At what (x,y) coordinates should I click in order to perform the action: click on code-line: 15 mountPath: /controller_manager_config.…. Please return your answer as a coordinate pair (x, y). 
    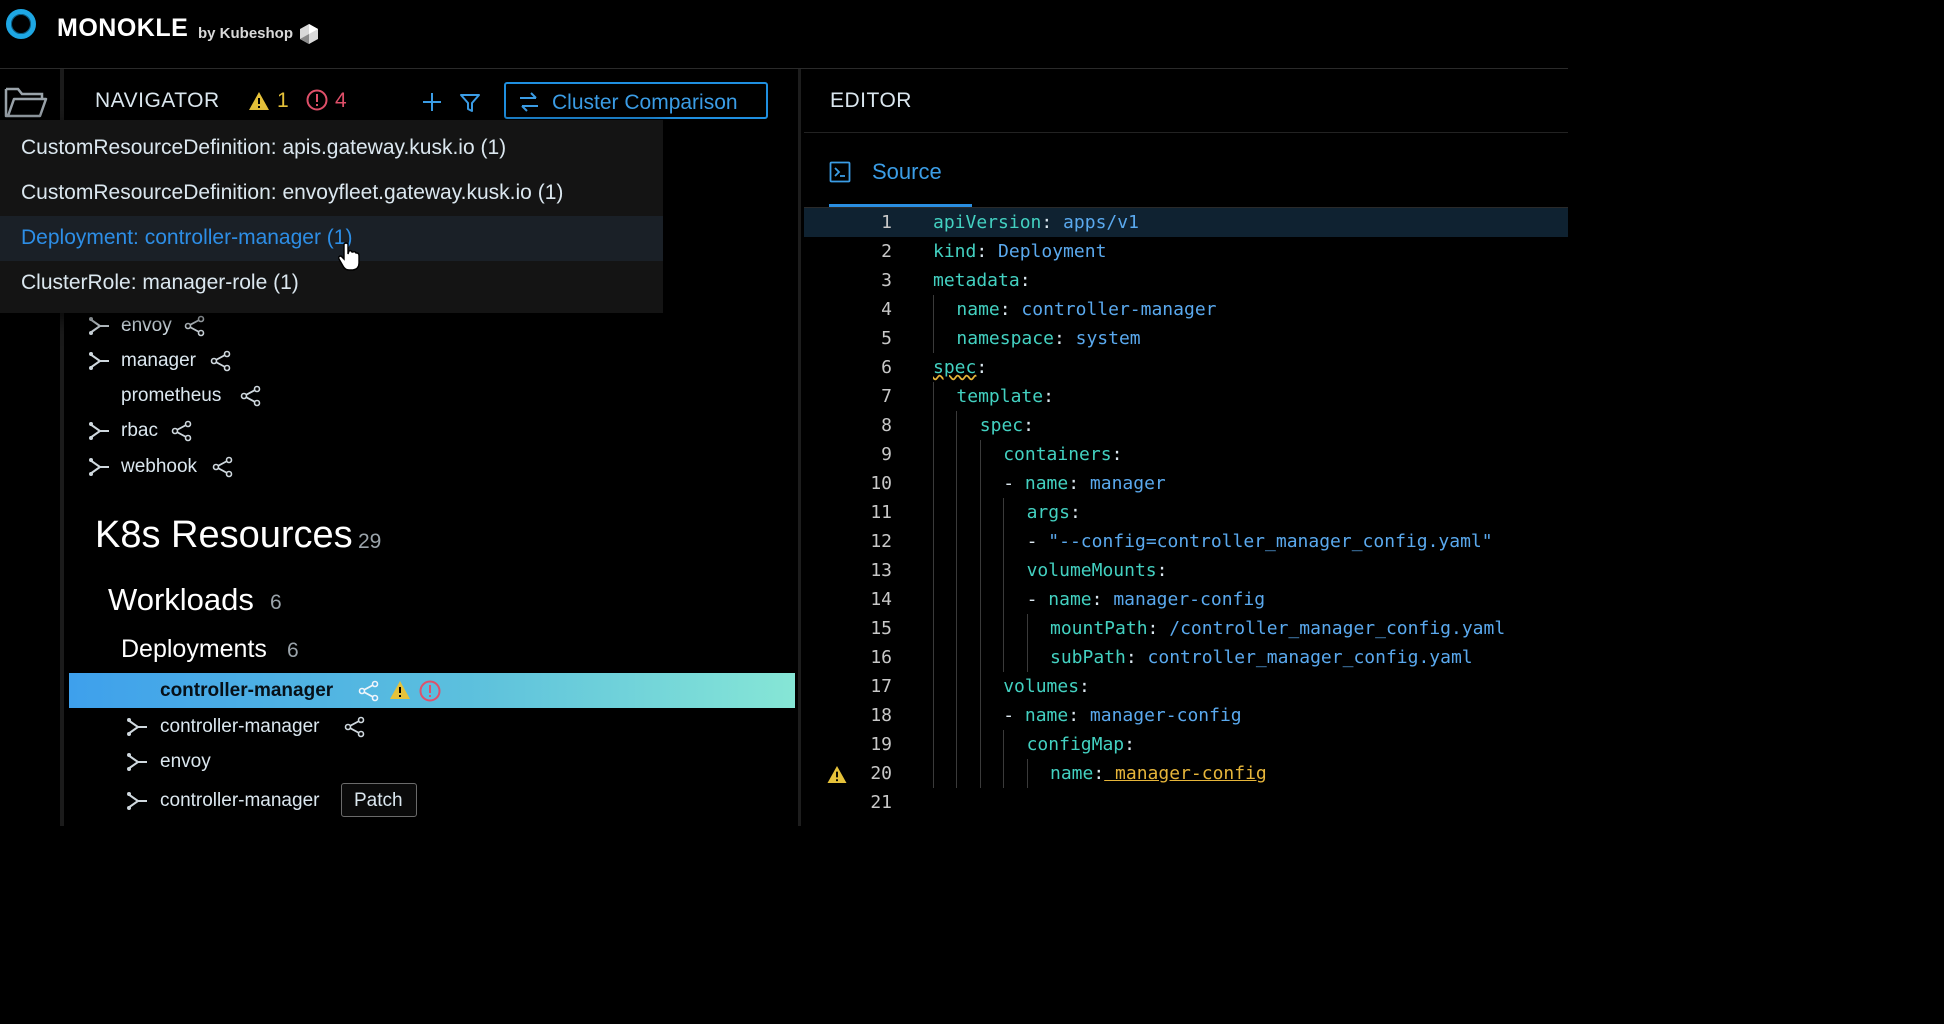
    Looking at the image, I should click on (1186, 628).